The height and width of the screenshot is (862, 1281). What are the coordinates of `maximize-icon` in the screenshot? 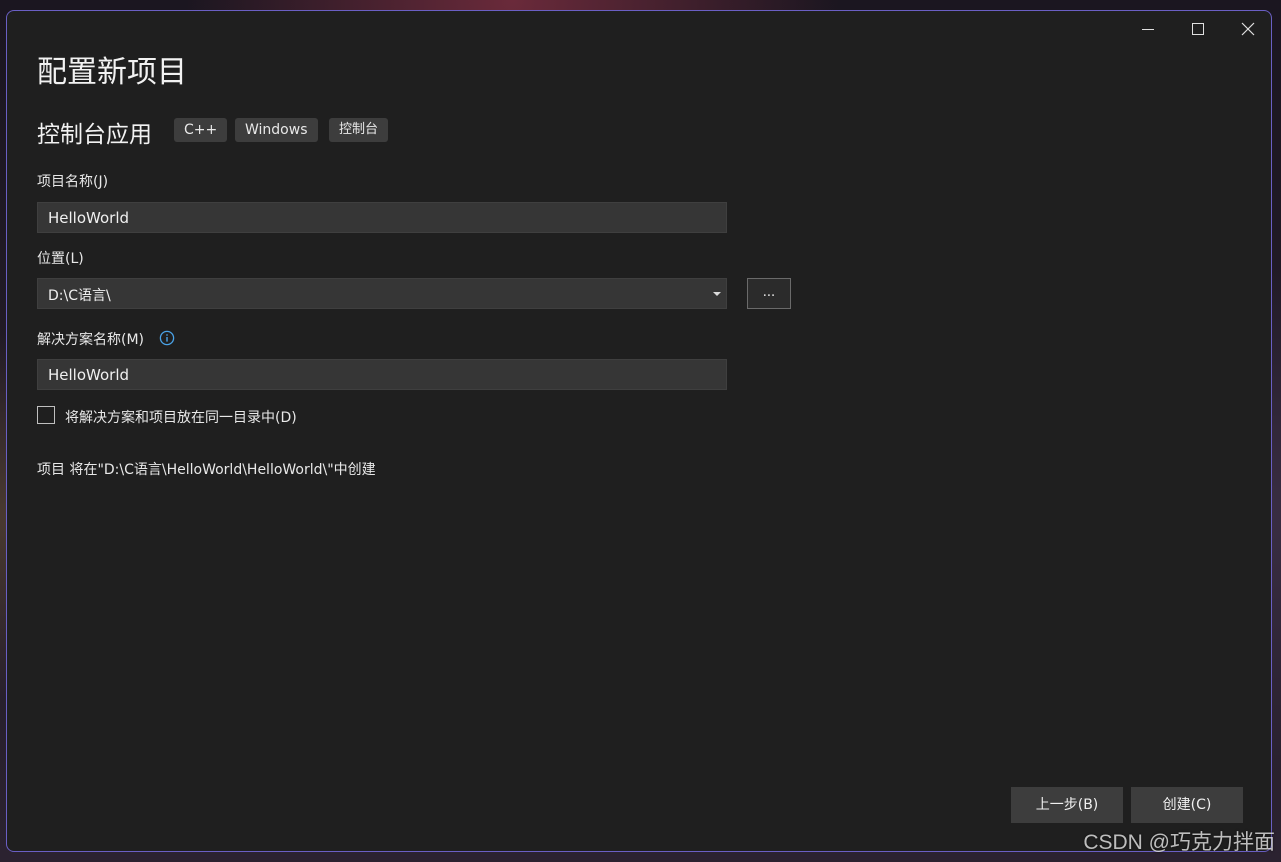 It's located at (1198, 29).